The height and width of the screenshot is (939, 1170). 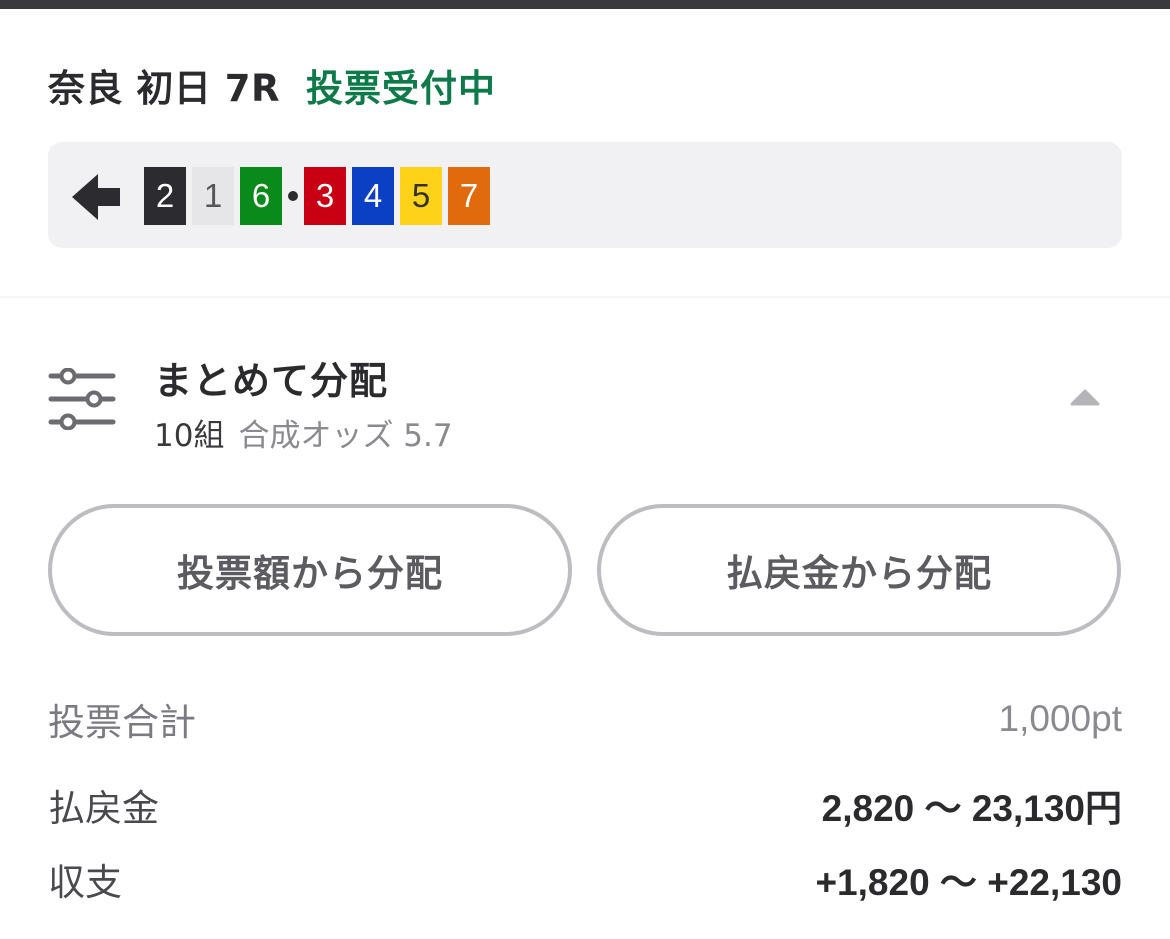 What do you see at coordinates (164, 88) in the screenshot?
I see `race-title: 奈良 初日 7R` at bounding box center [164, 88].